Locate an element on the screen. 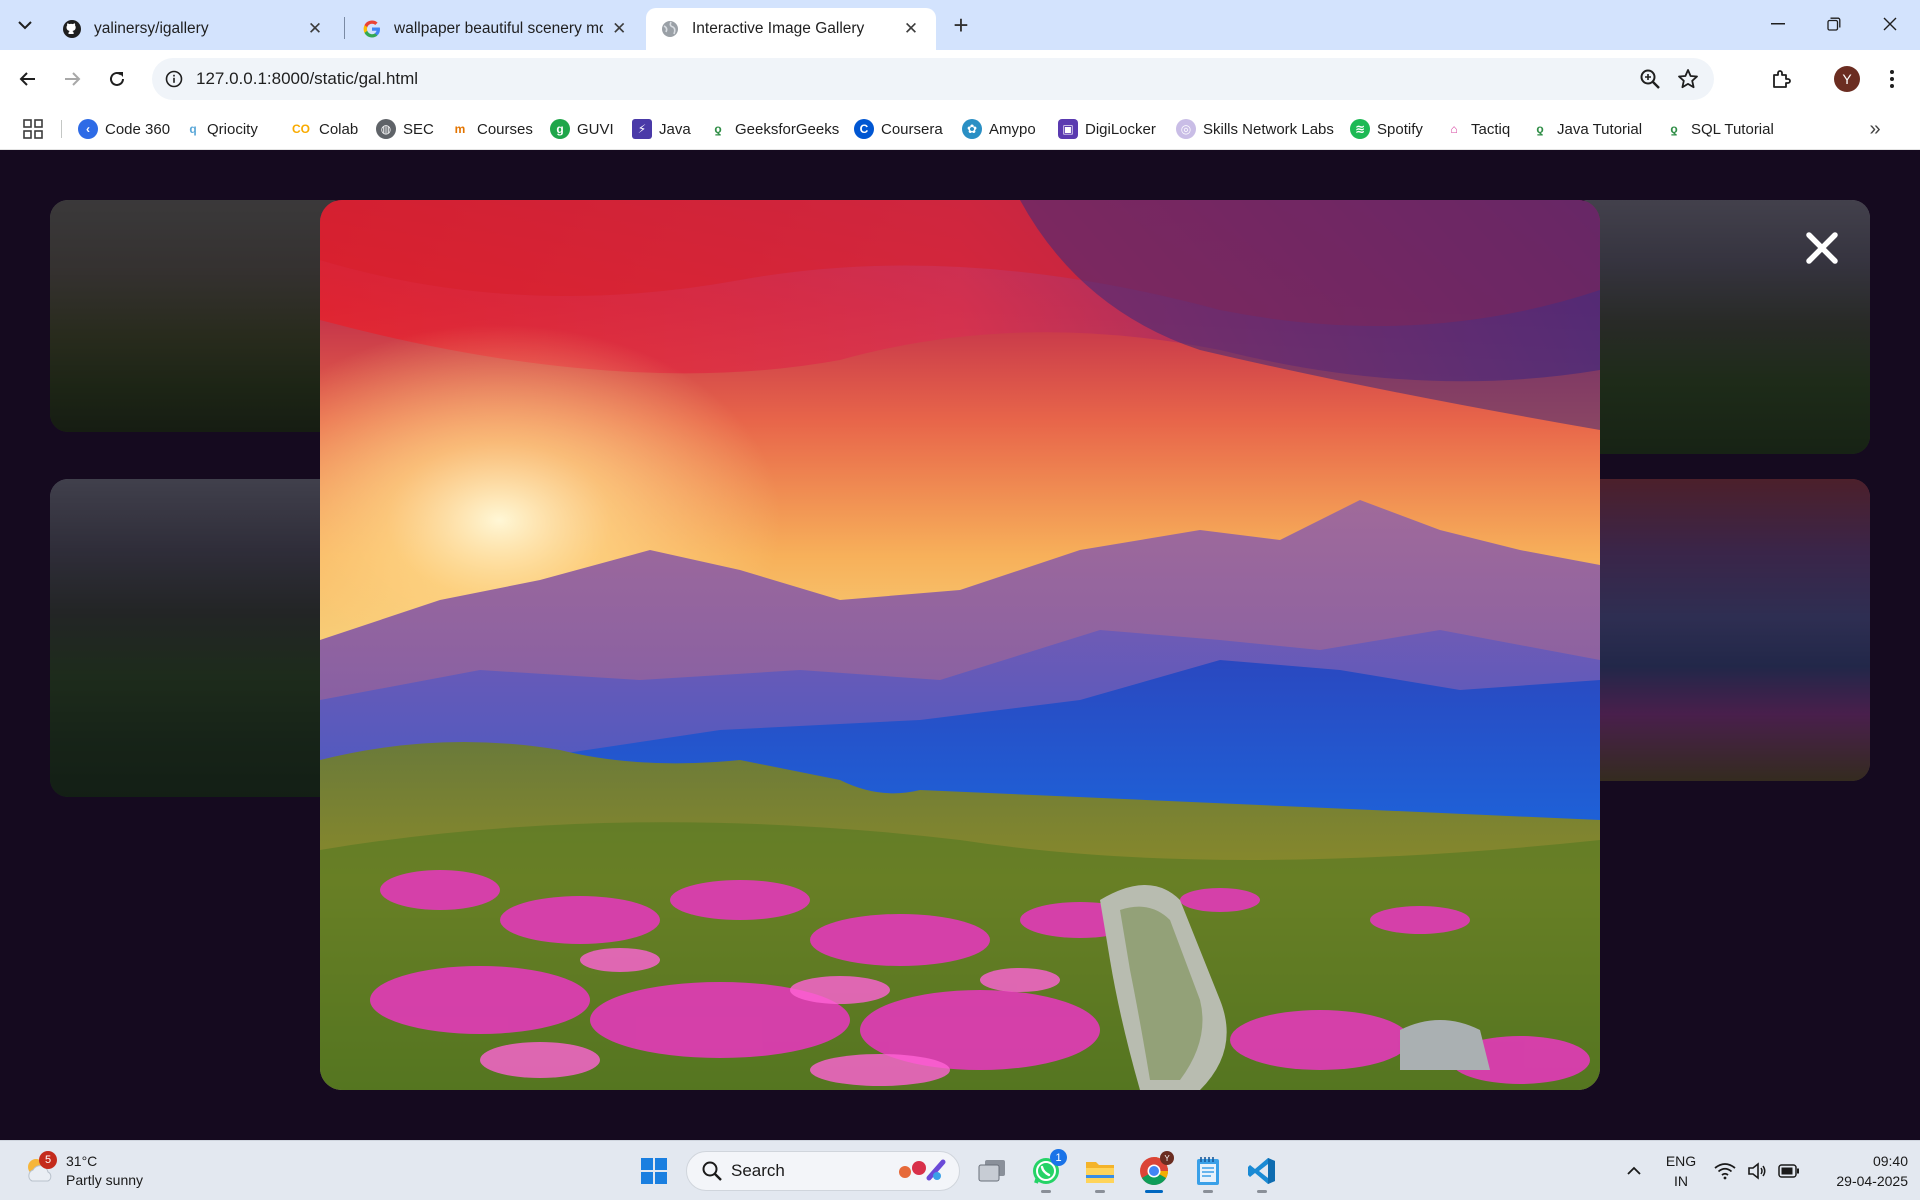 The height and width of the screenshot is (1200, 1920). browser-toolbar: 127.0.0.1:8000/static/gal.html Y is located at coordinates (960, 79).